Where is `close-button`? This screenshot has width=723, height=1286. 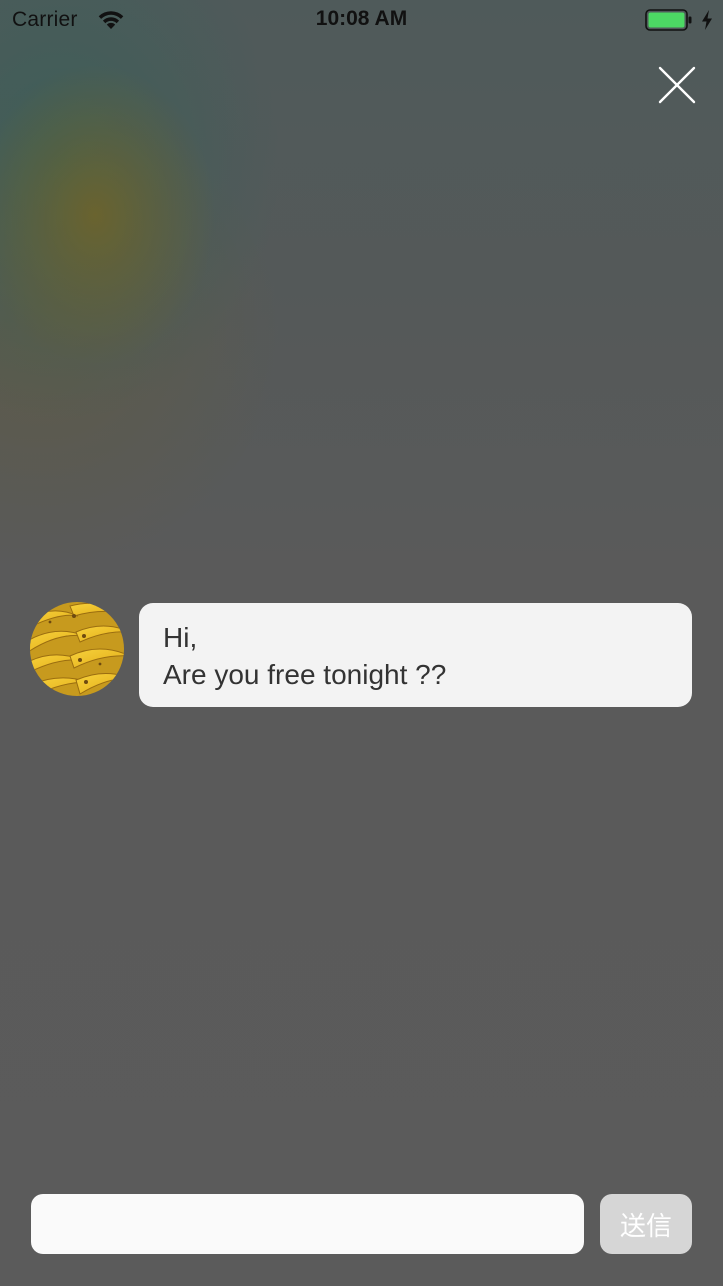 close-button is located at coordinates (677, 85).